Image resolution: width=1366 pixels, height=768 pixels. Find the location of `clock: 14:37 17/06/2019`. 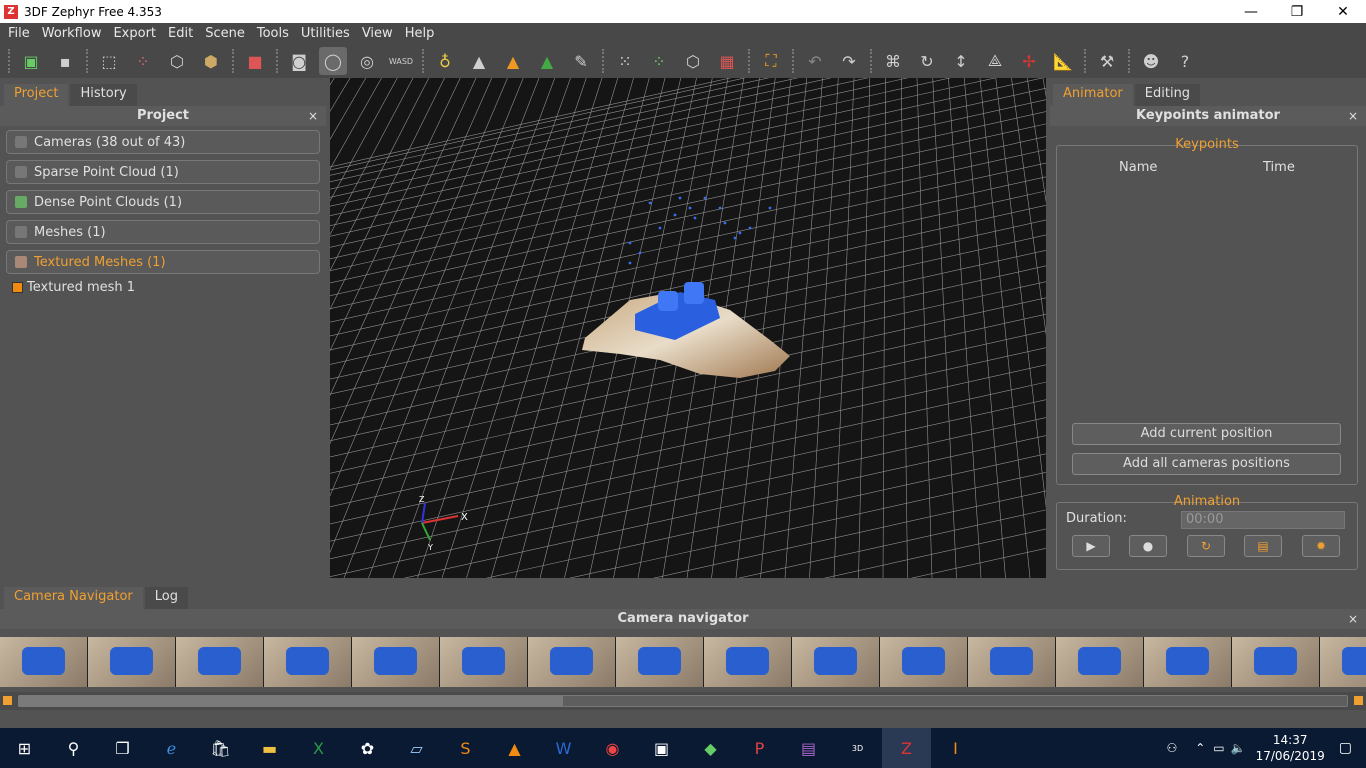

clock: 14:37 17/06/2019 is located at coordinates (1290, 748).